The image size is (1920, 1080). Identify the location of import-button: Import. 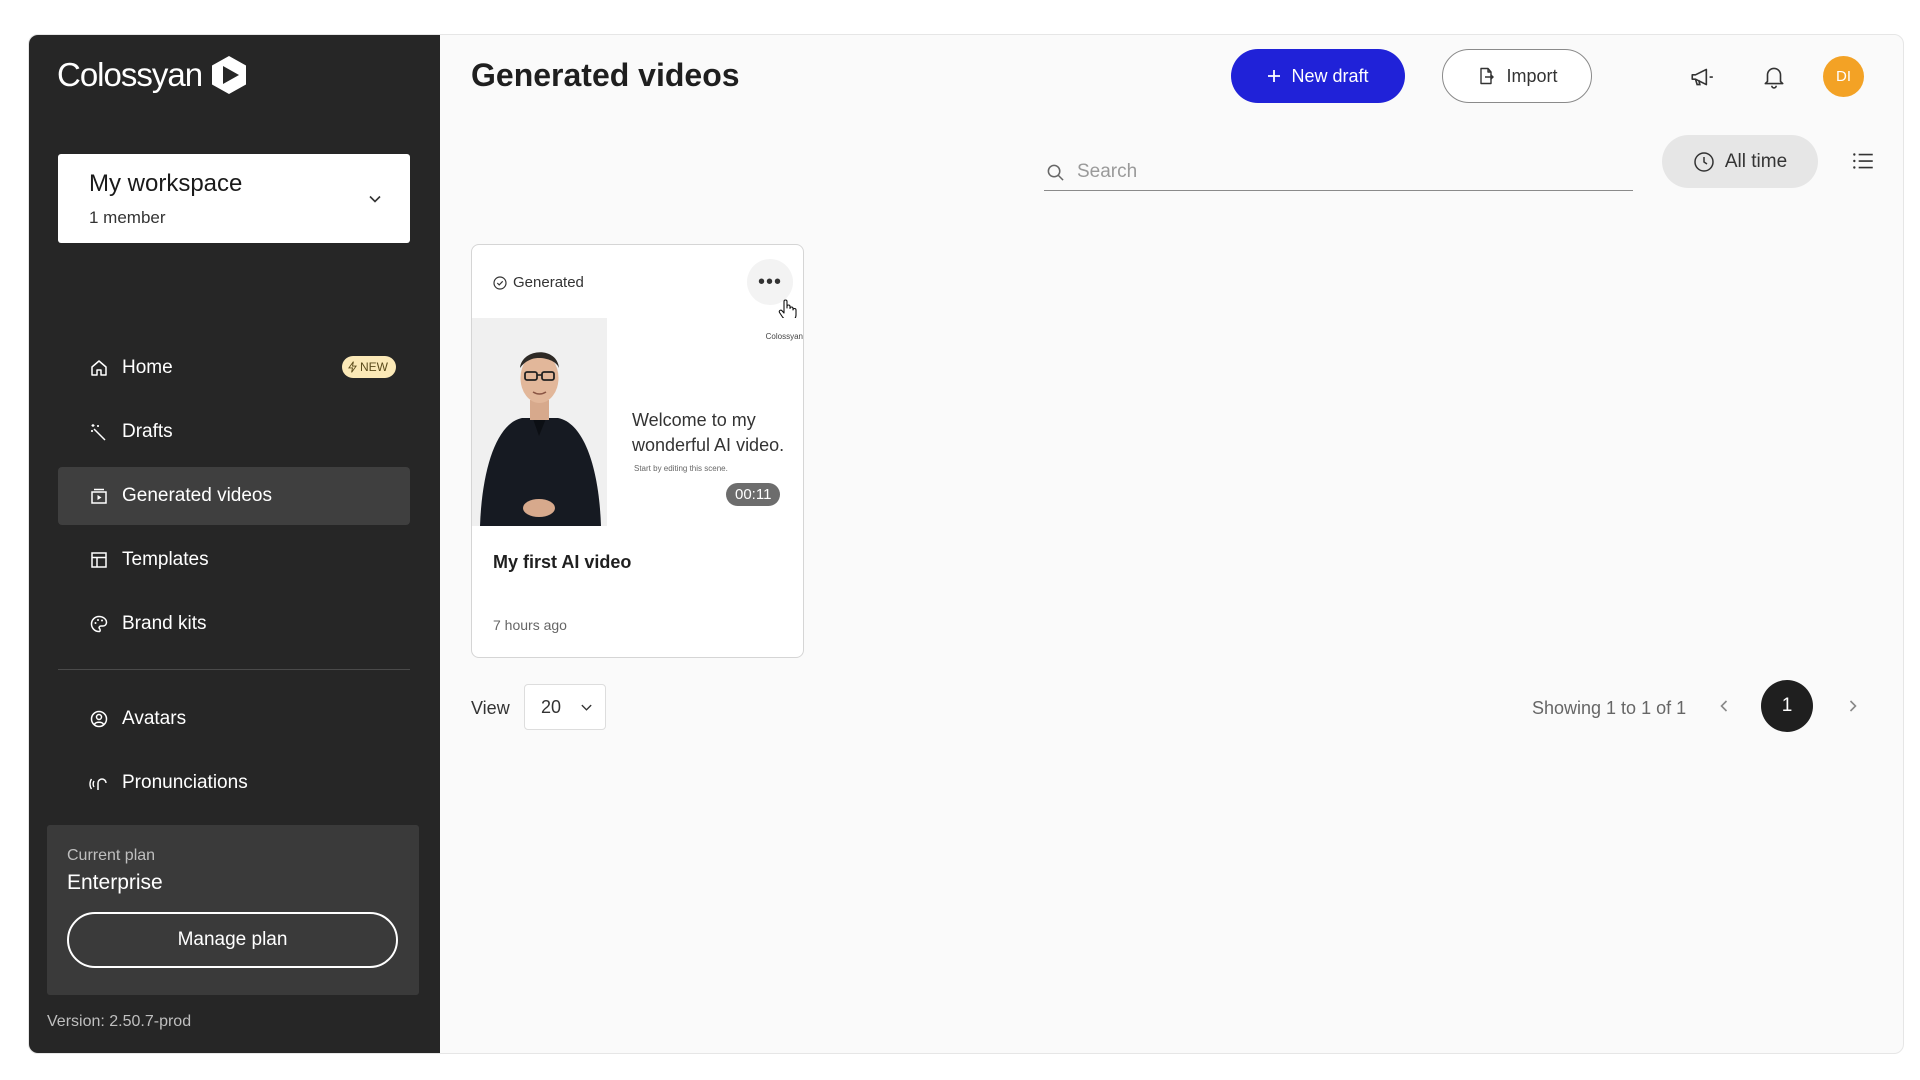
(1517, 76).